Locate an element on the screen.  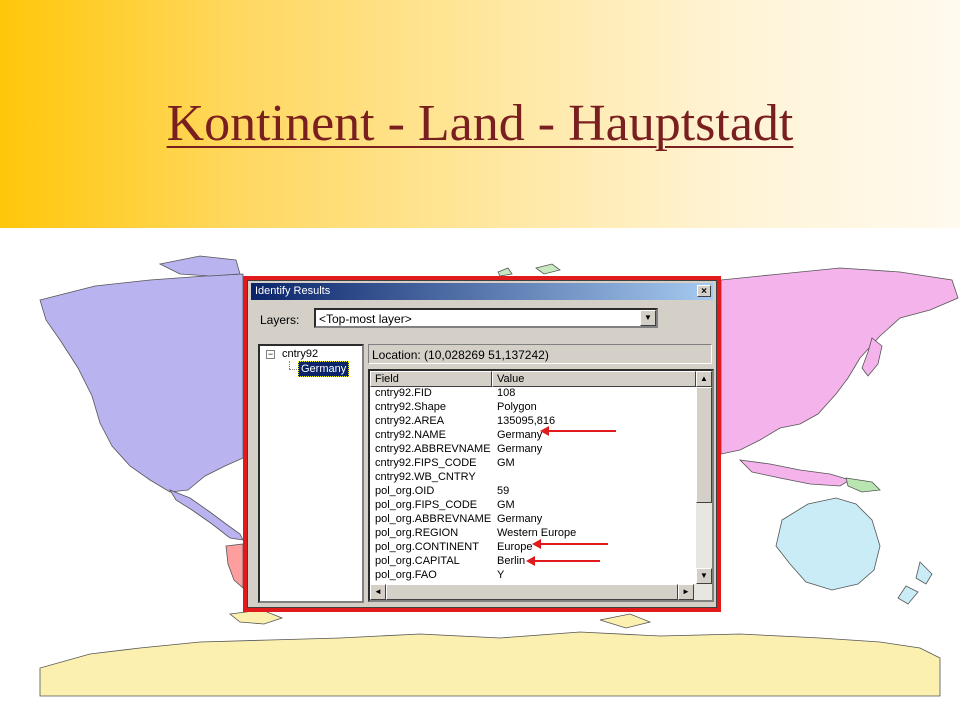
field-cell: pol_org.ABBREVNAME is located at coordinates (433, 519).